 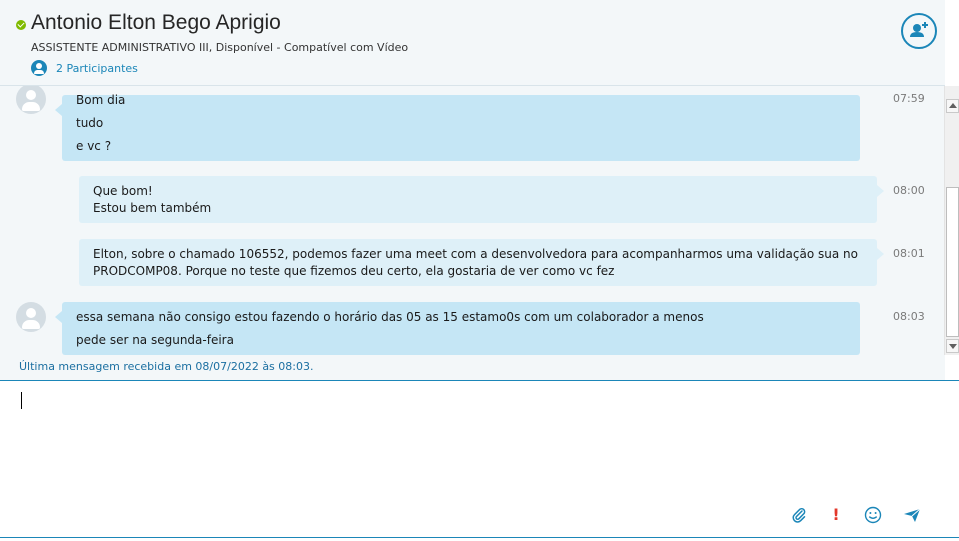 I want to click on contact-name: Antonio Elton Bego Aprigio, so click(x=156, y=23).